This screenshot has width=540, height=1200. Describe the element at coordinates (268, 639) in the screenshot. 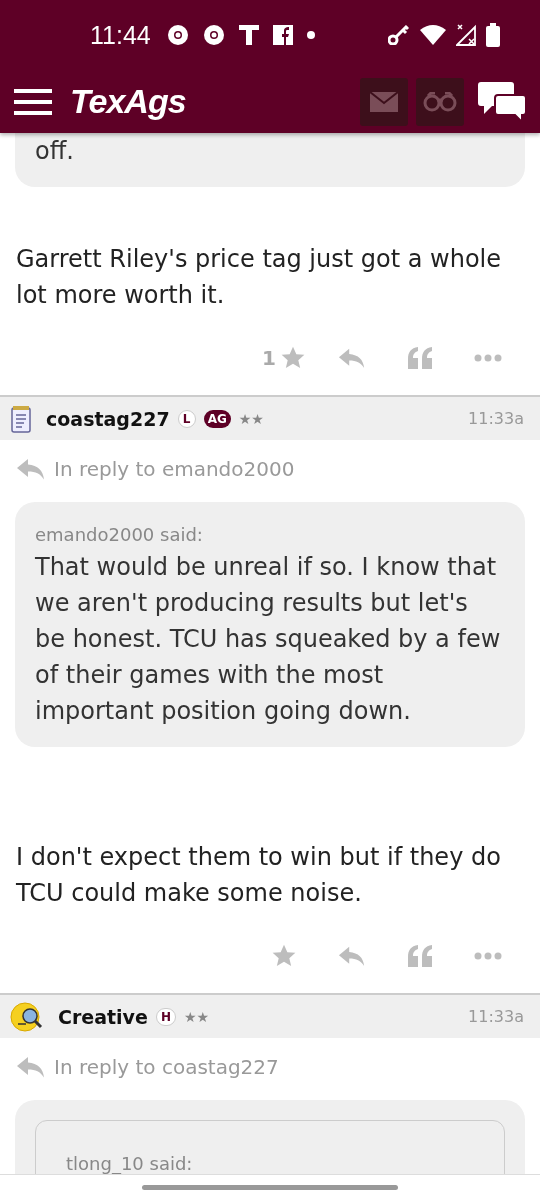

I see `quote-text: That would be unreal if so. I know that we aren't producing results but let's be honest. TCU has squeaked by a few of their games with the most important position going down.` at that location.